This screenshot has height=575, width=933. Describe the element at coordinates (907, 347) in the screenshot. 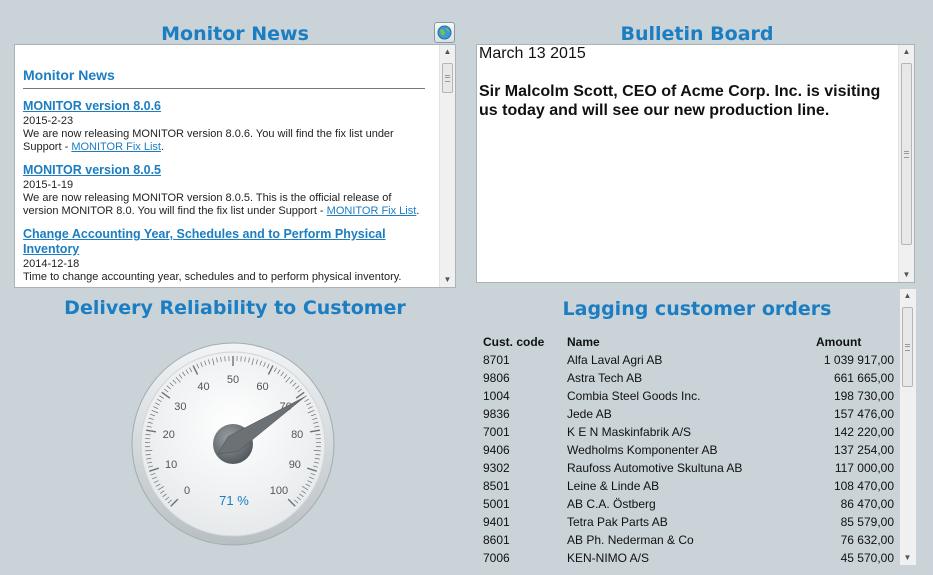

I see `orders-scroll-thumb` at that location.